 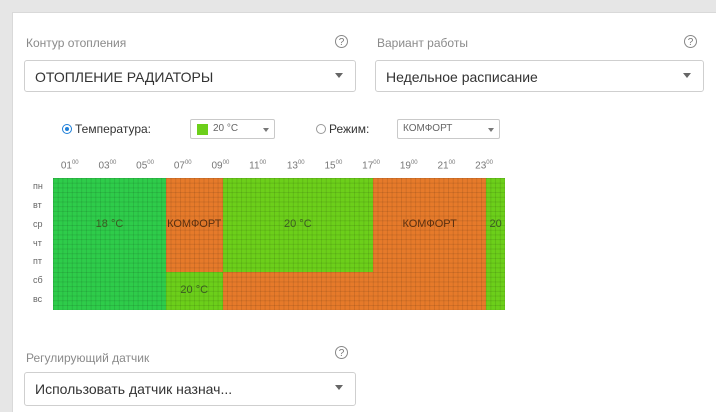 I want to click on day-label: вт, so click(x=37, y=204).